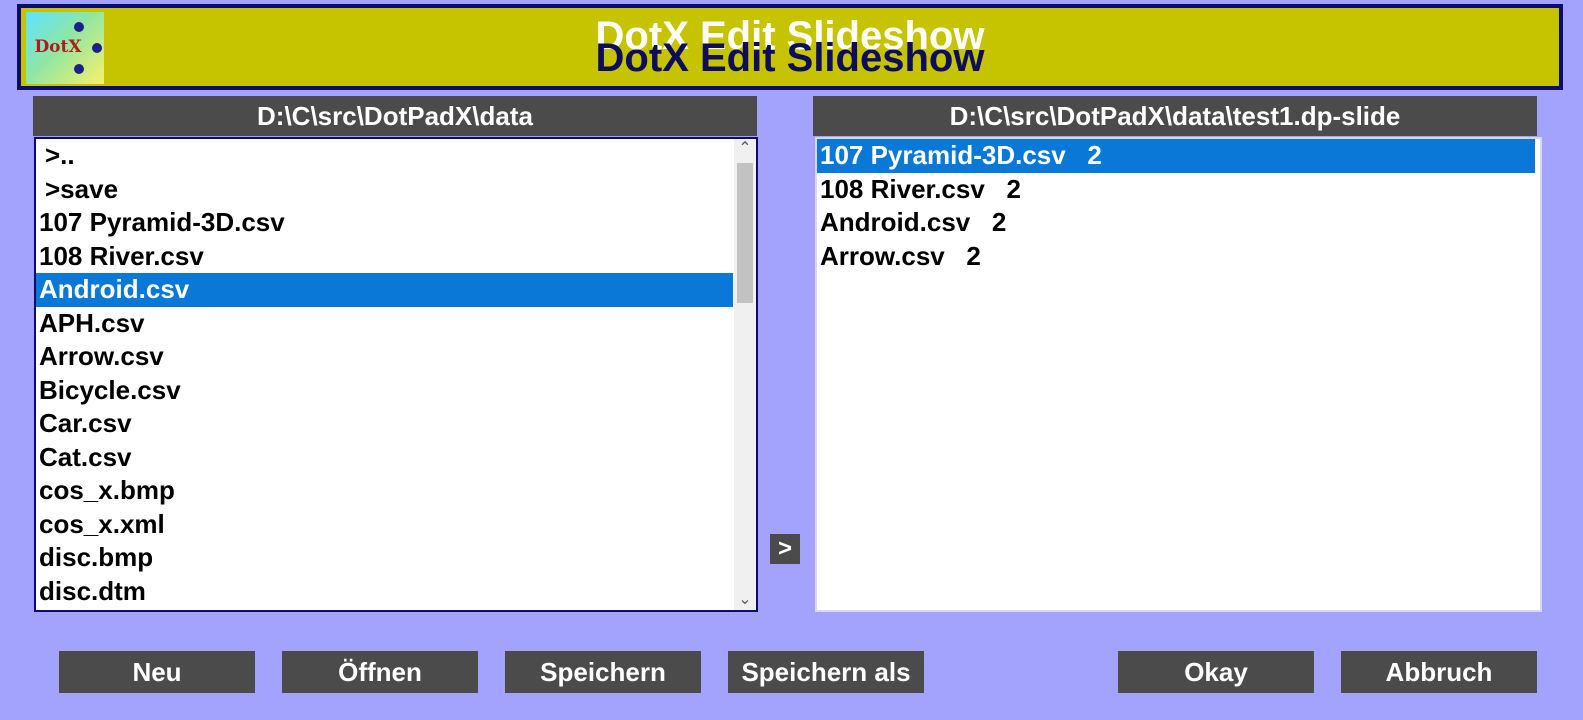  What do you see at coordinates (1176, 156) in the screenshot?
I see `slideshow-list-item: 107 Pyramid-3D.csv 2` at bounding box center [1176, 156].